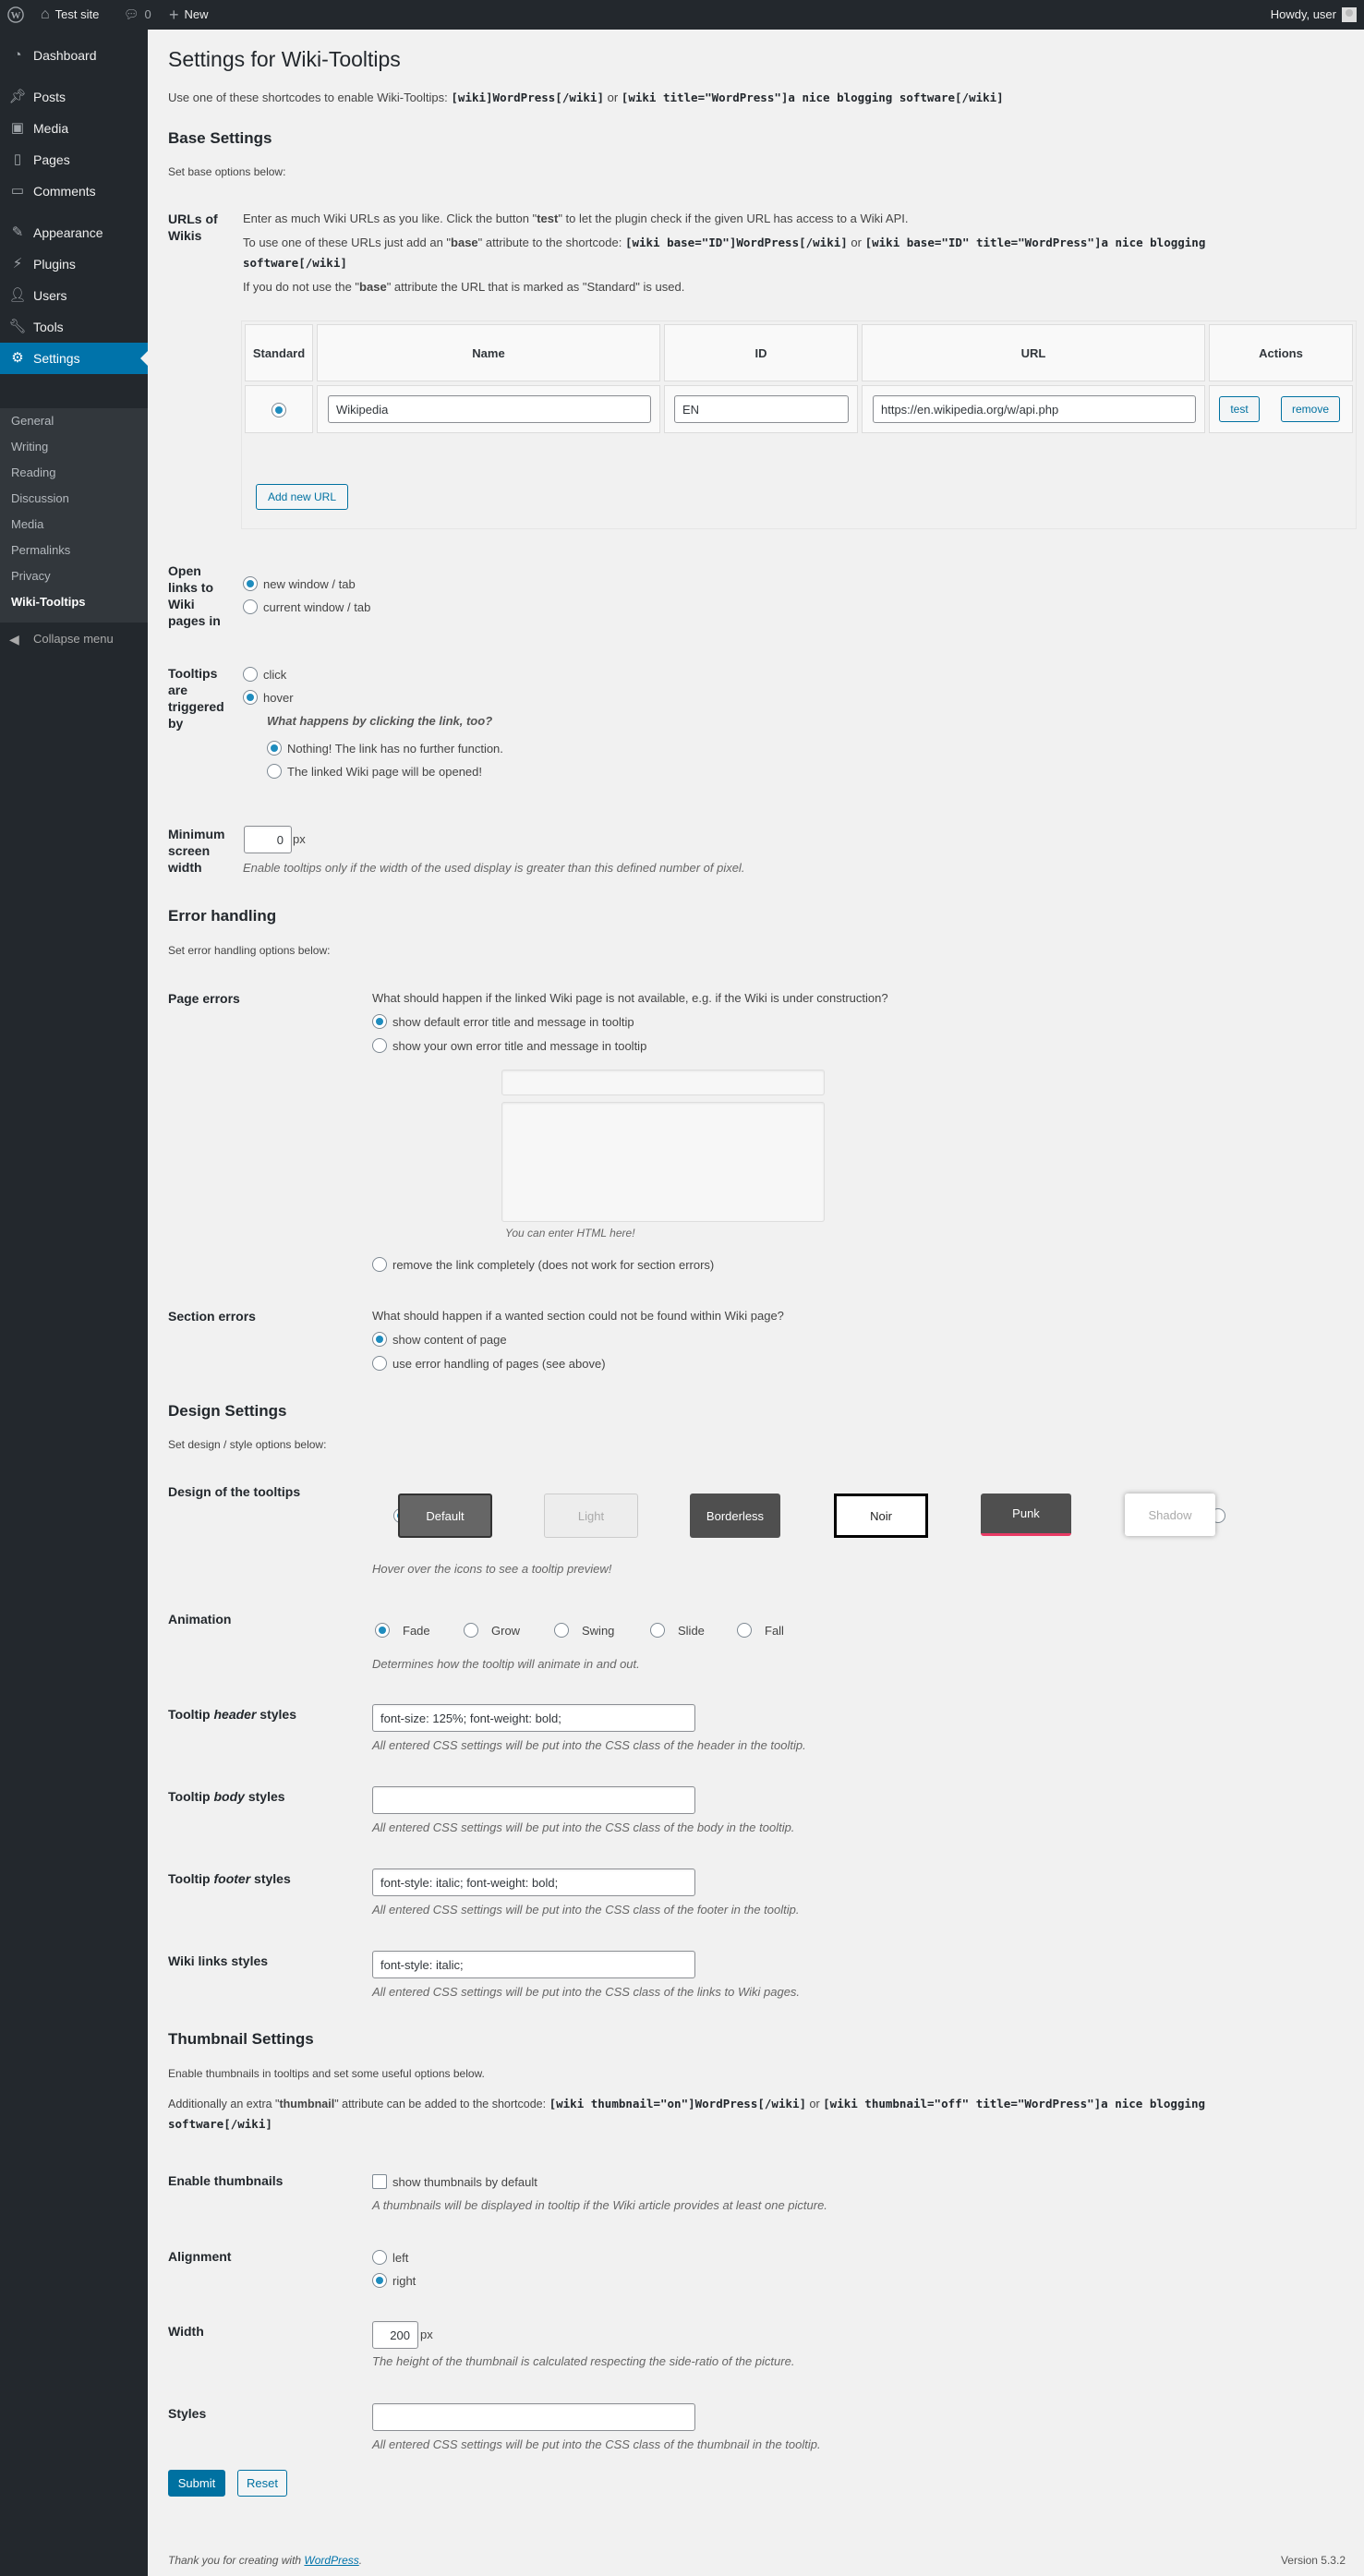  I want to click on align-left-option: left, so click(390, 2257).